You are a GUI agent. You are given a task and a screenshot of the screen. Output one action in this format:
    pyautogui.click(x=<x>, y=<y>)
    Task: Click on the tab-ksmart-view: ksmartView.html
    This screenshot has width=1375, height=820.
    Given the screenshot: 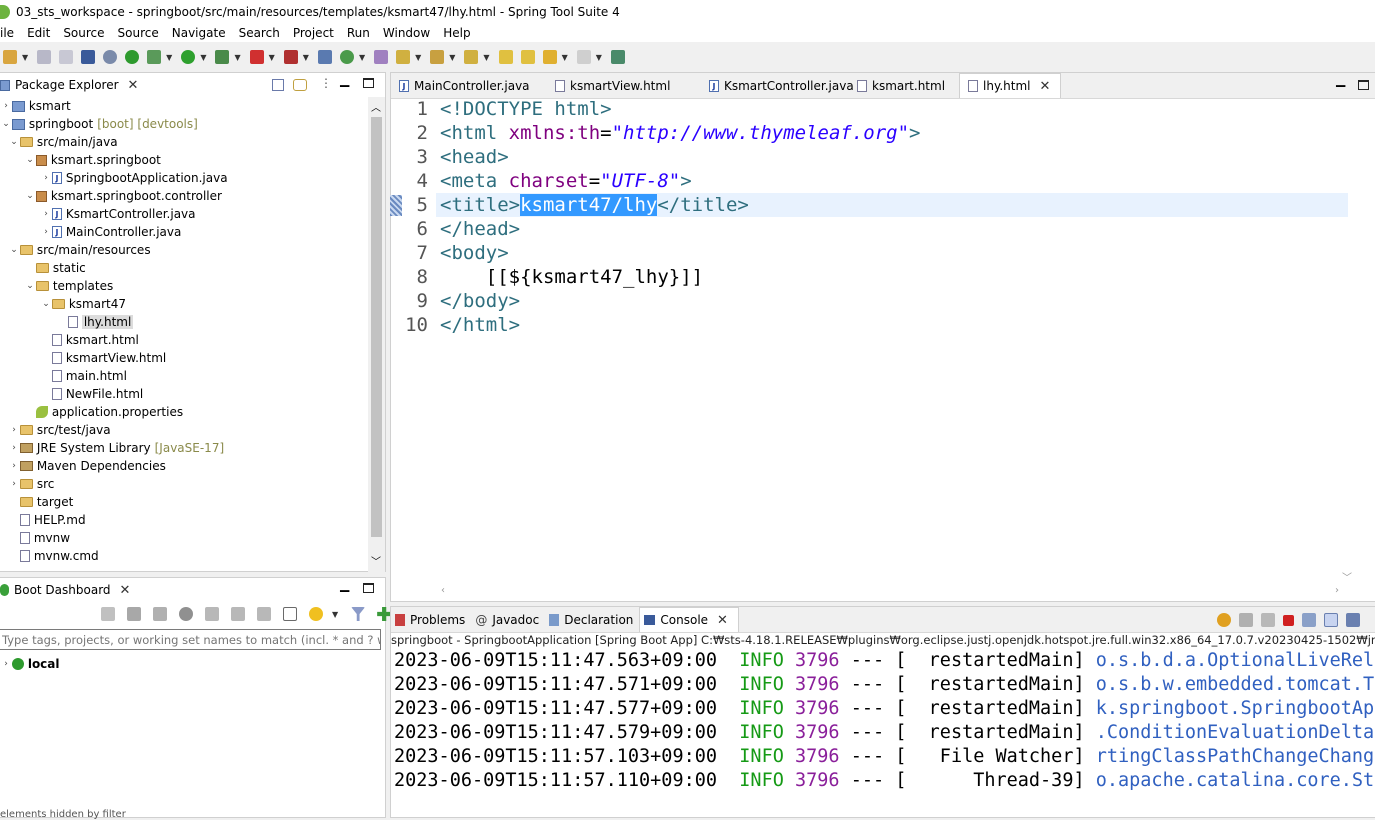 What is the action you would take?
    pyautogui.click(x=624, y=85)
    